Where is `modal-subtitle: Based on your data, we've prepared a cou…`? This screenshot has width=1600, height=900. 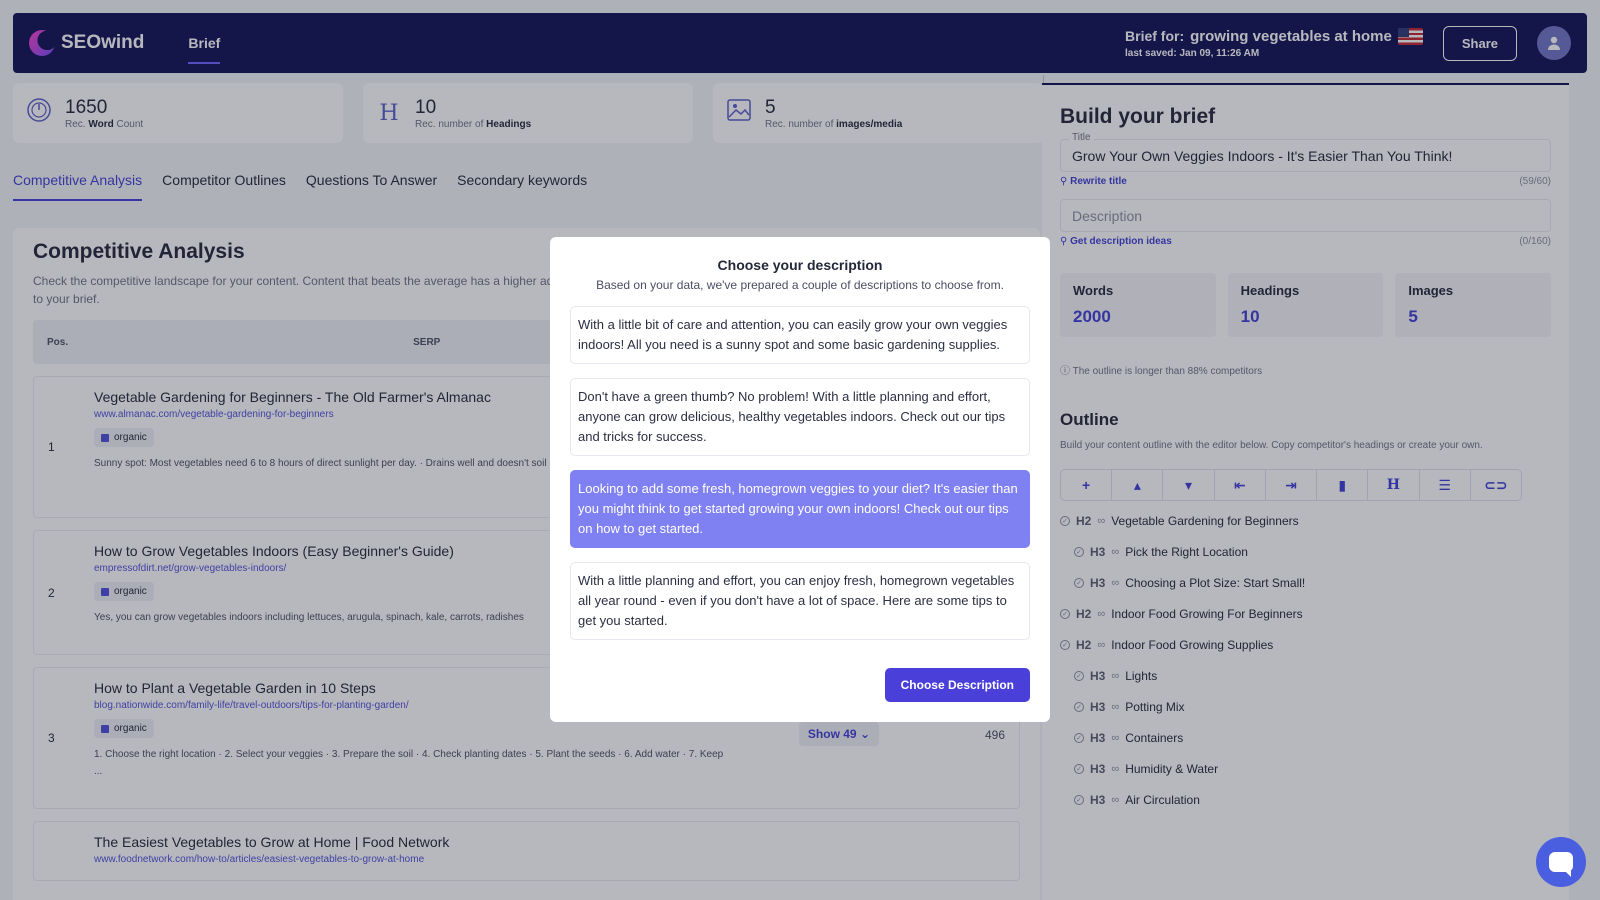 modal-subtitle: Based on your data, we've prepared a cou… is located at coordinates (800, 285).